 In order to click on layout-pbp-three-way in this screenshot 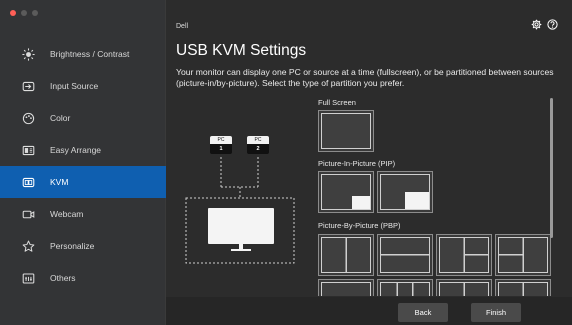, I will do `click(464, 255)`.